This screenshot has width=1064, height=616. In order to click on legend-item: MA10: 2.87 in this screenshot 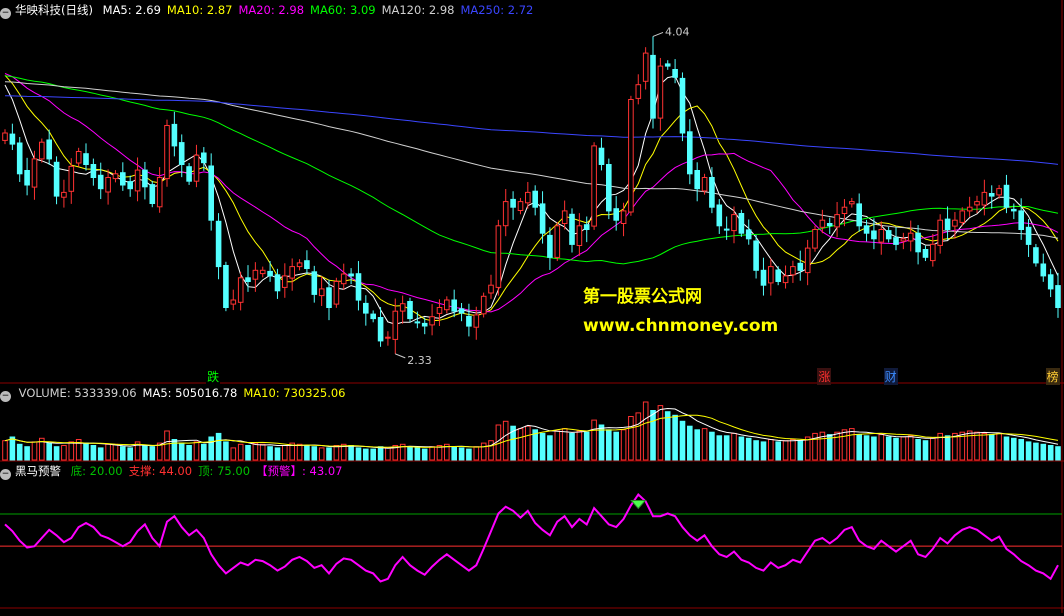, I will do `click(199, 10)`.